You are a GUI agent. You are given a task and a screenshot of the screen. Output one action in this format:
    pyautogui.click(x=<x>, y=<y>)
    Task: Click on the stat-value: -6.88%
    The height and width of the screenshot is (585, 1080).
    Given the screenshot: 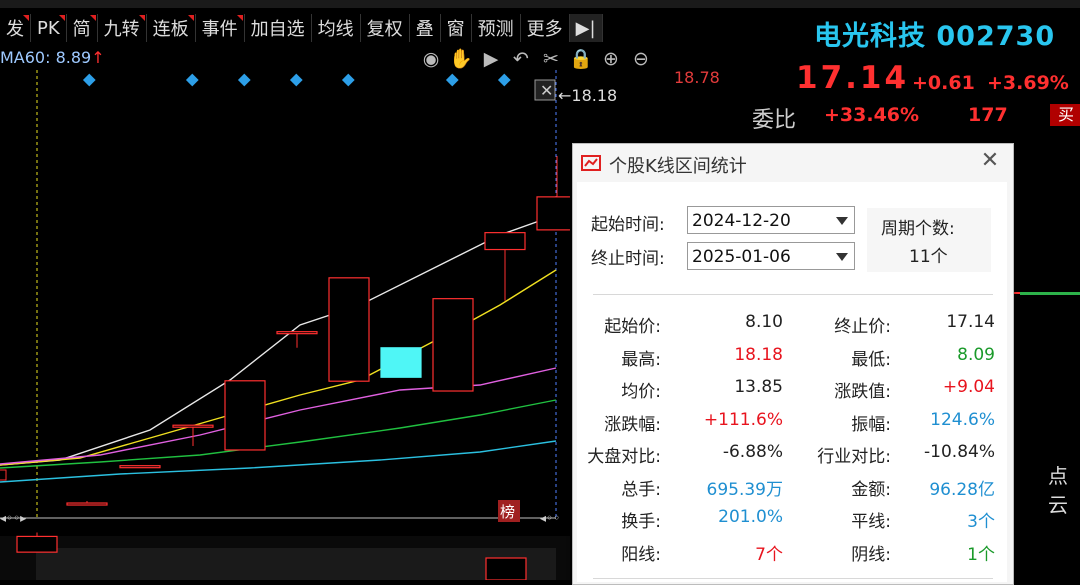 What is the action you would take?
    pyautogui.click(x=752, y=452)
    